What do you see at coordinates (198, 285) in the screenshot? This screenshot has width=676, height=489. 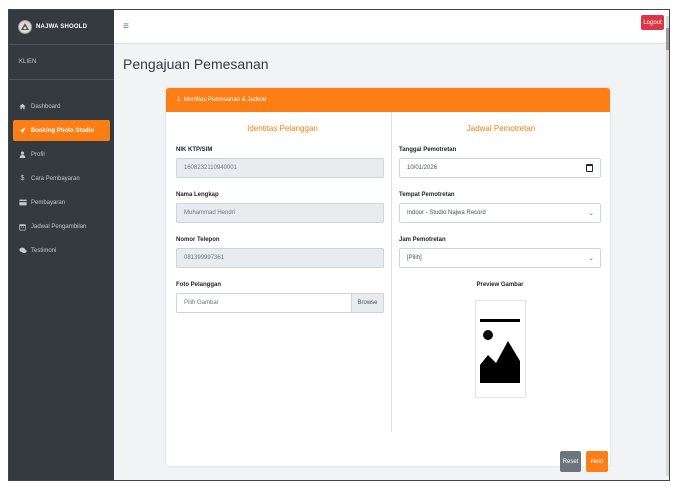 I see `photo-label: Foto Pelanggan` at bounding box center [198, 285].